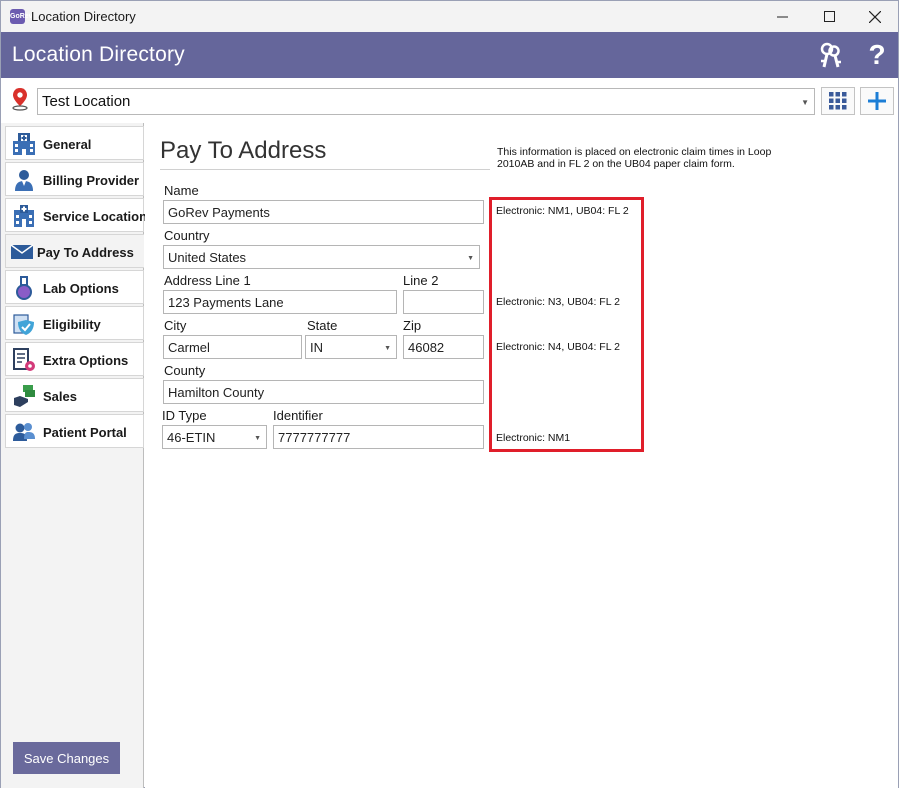 Image resolution: width=899 pixels, height=788 pixels. Describe the element at coordinates (98, 54) in the screenshot. I see `page-title: Location Directory` at that location.